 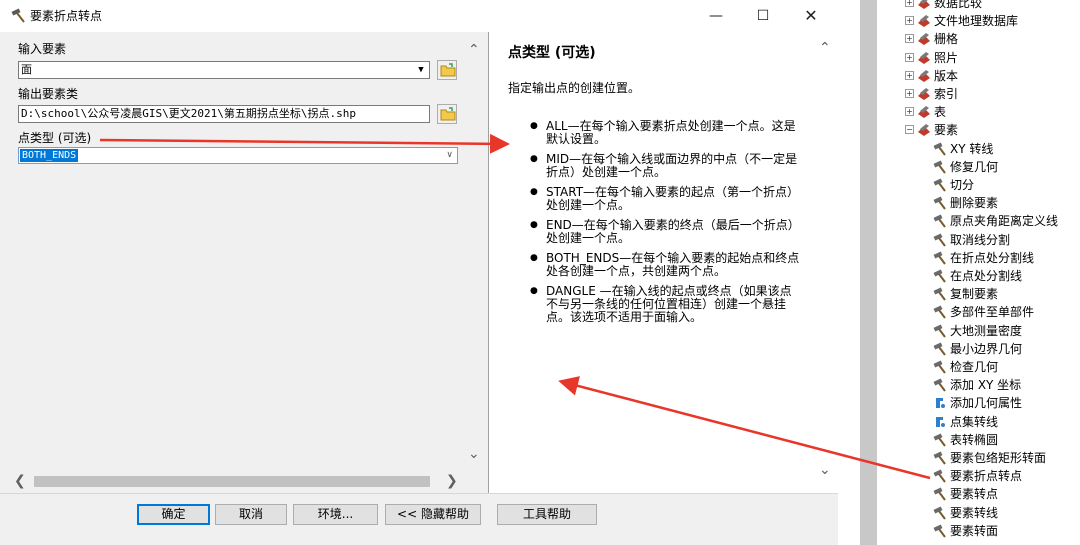 What do you see at coordinates (716, 16) in the screenshot?
I see `minimize-button: —` at bounding box center [716, 16].